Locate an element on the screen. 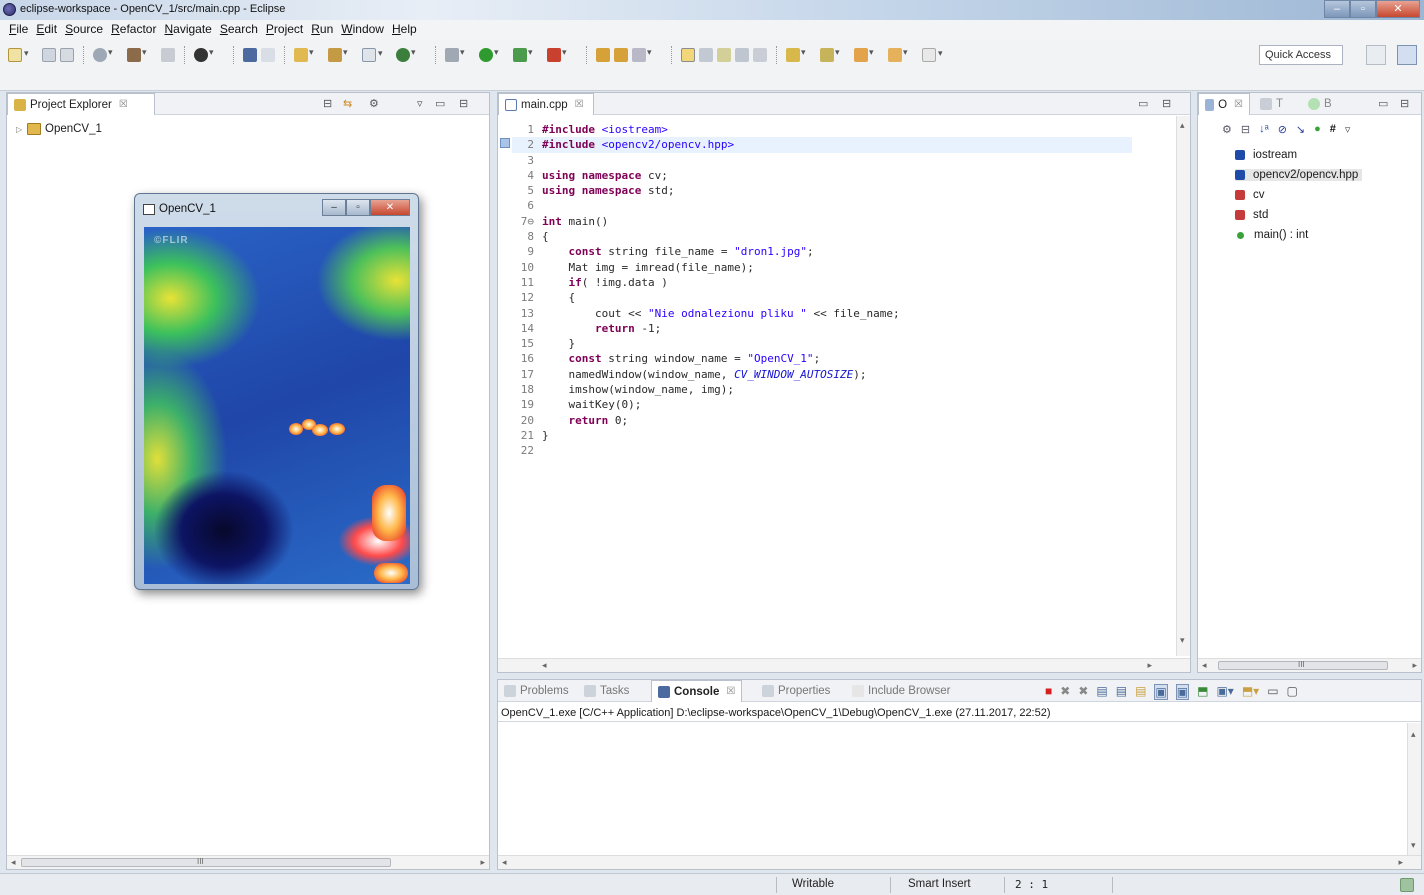 This screenshot has height=895, width=1424. build-config-icon is located at coordinates (103, 54).